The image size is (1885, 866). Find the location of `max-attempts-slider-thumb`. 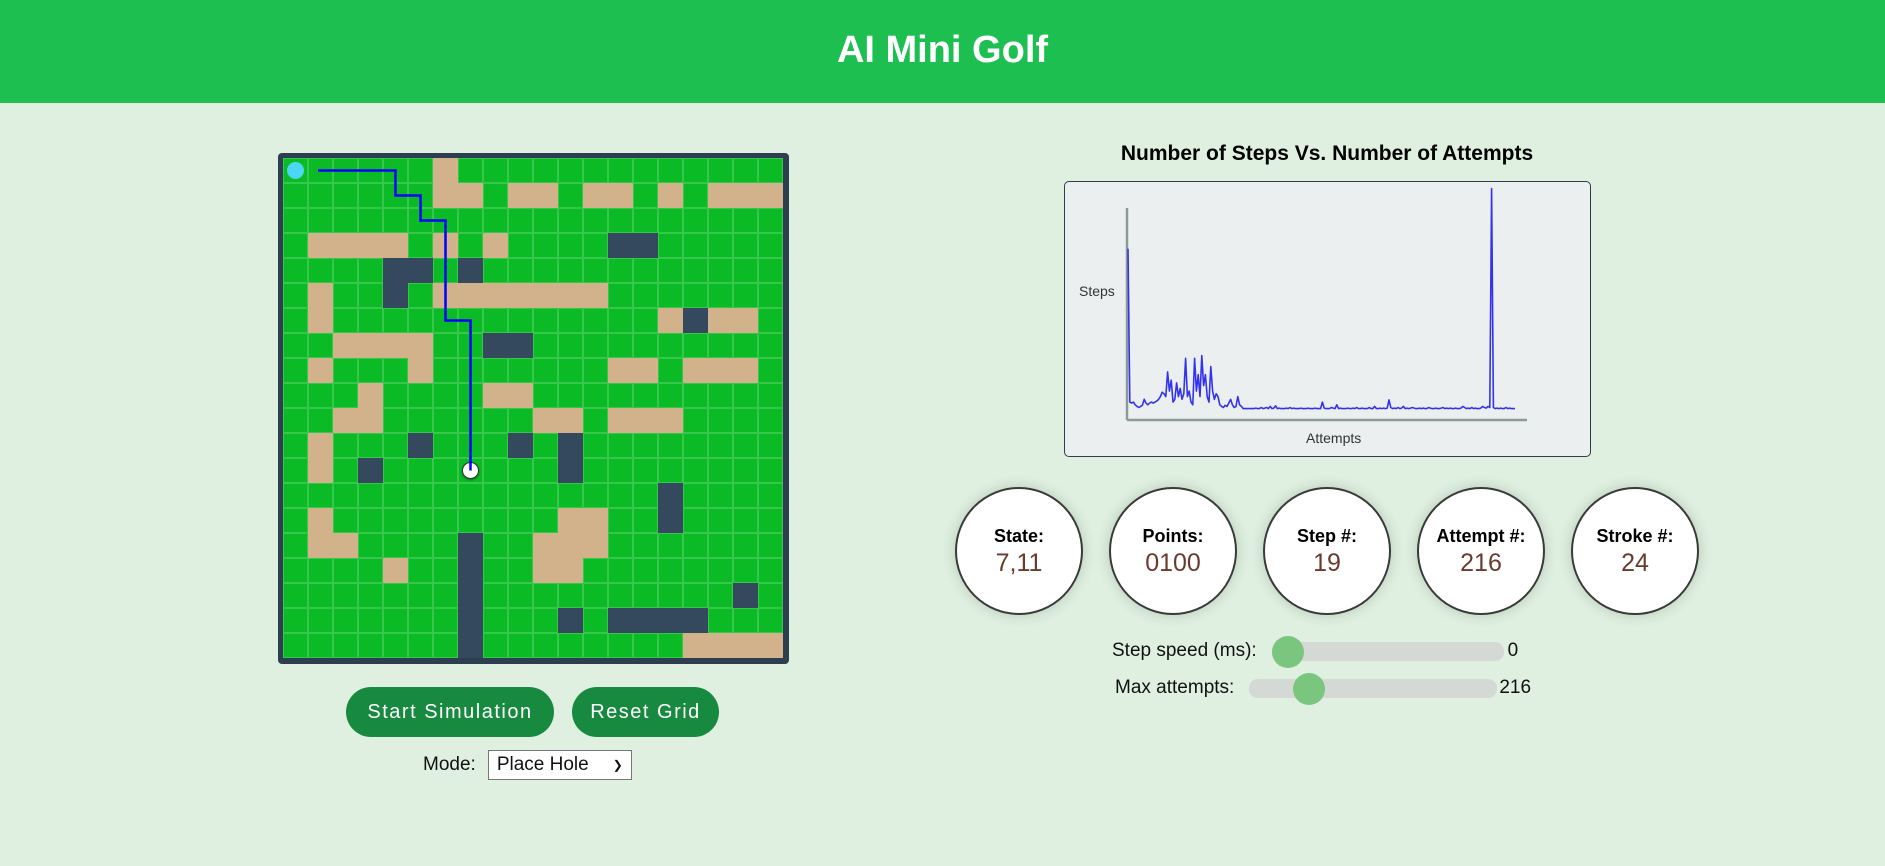

max-attempts-slider-thumb is located at coordinates (1308, 688).